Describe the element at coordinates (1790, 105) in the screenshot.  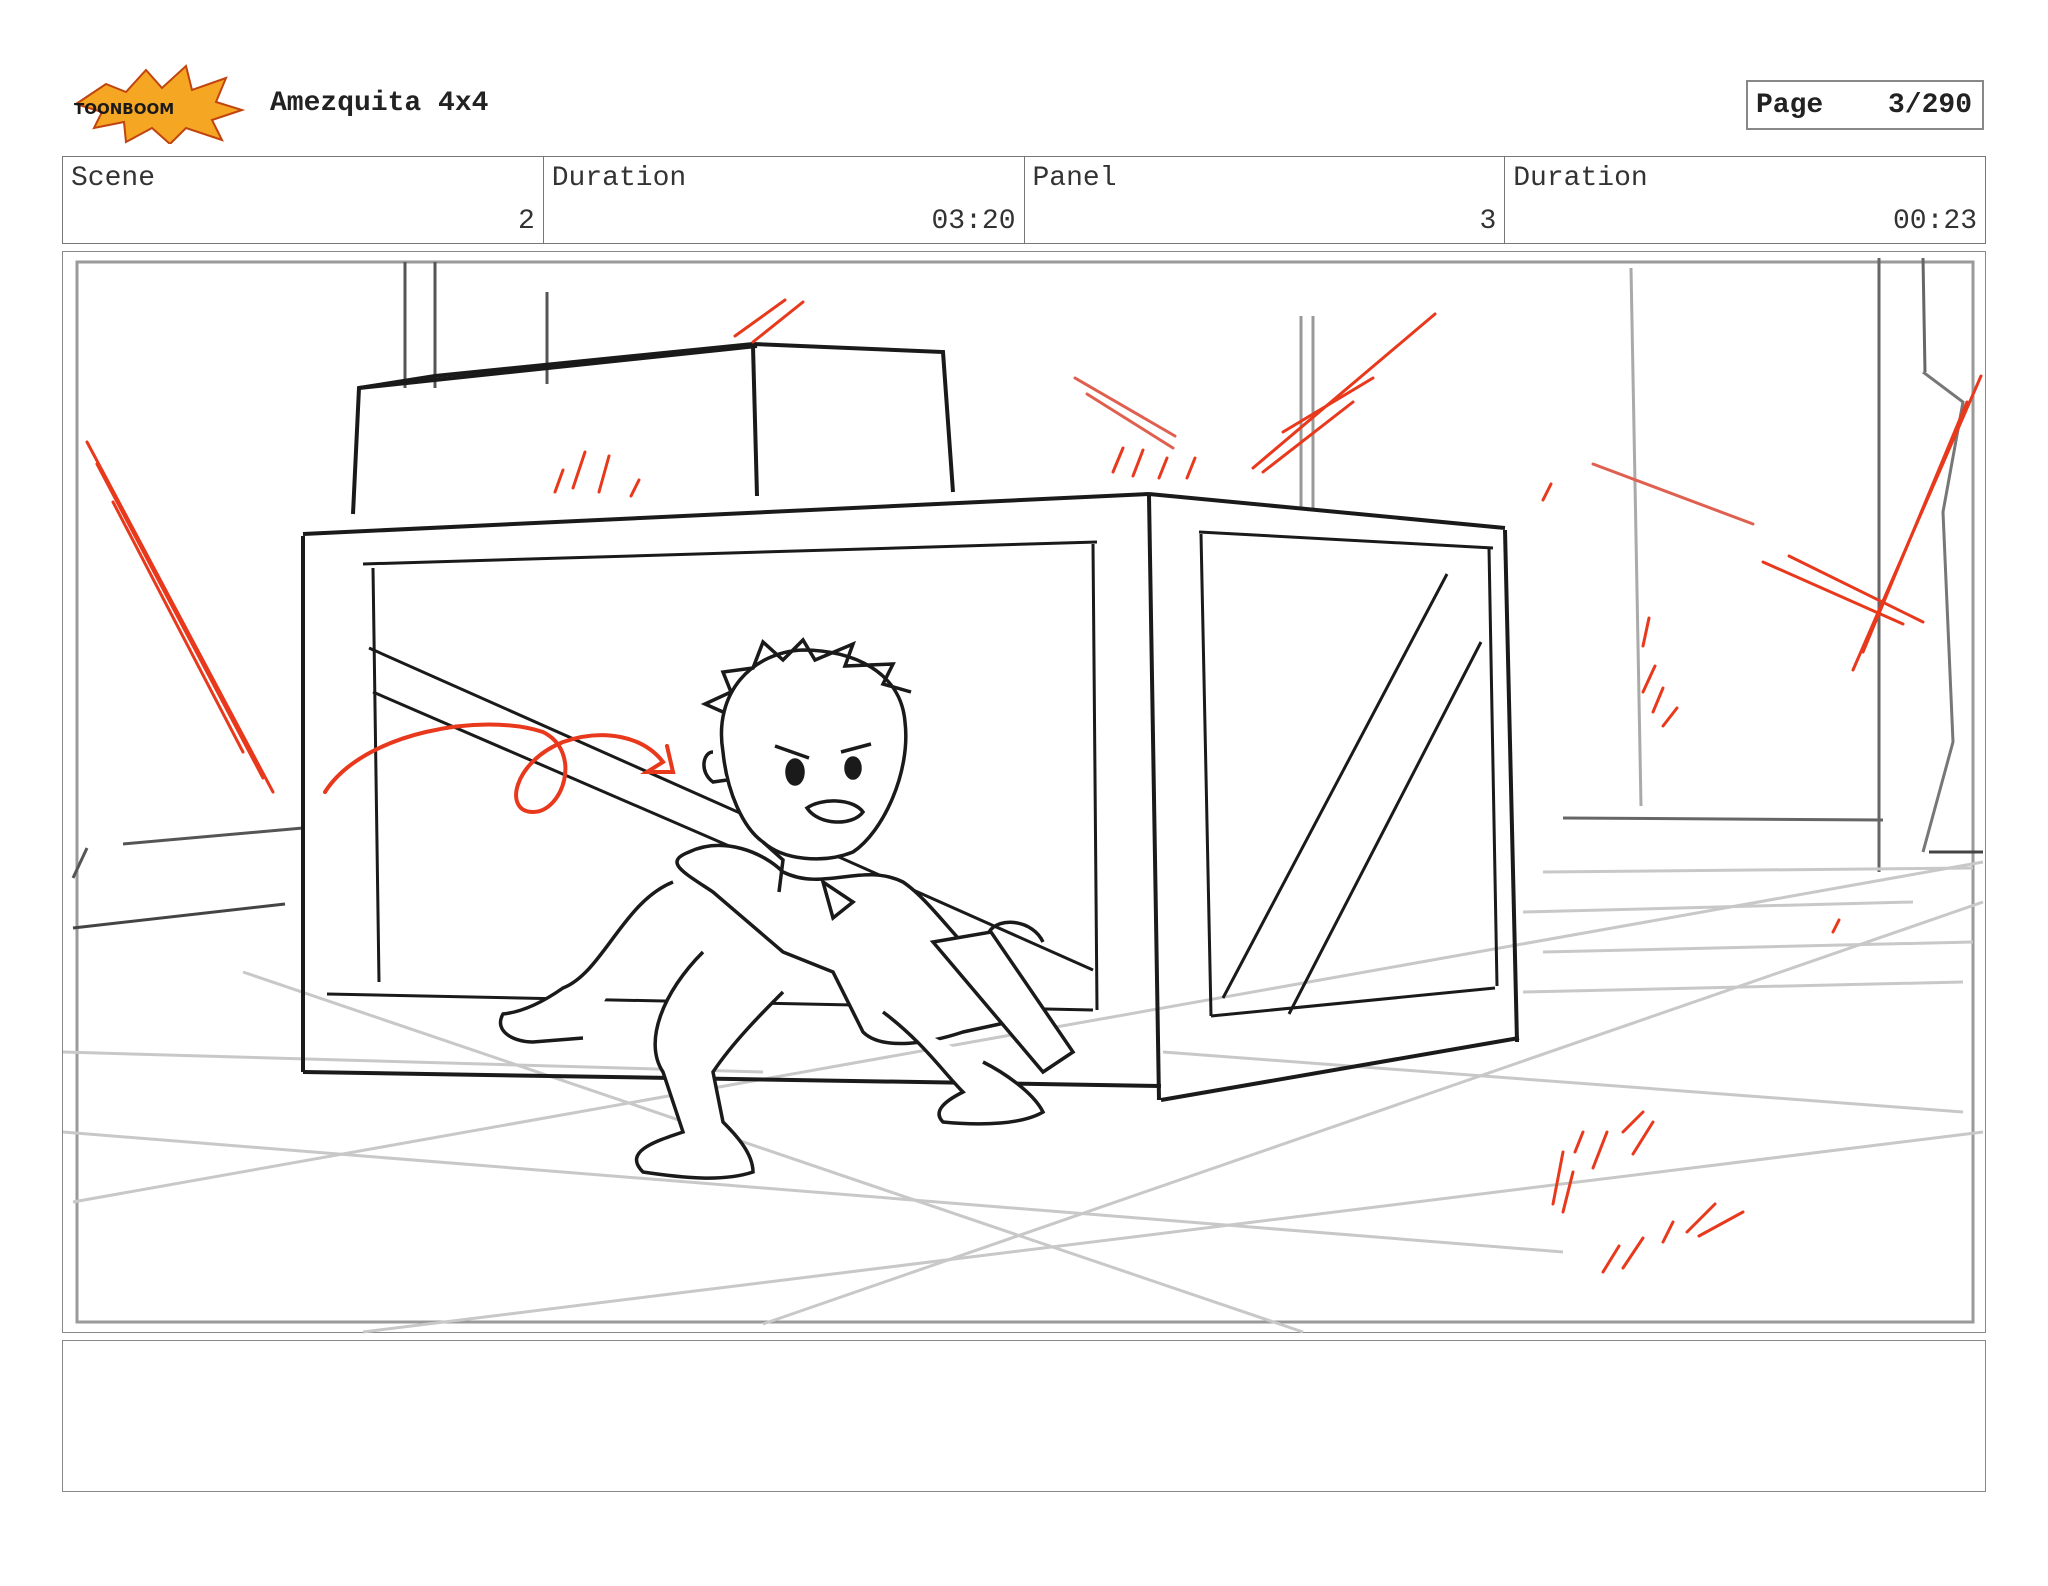
I see `page-label: Page` at that location.